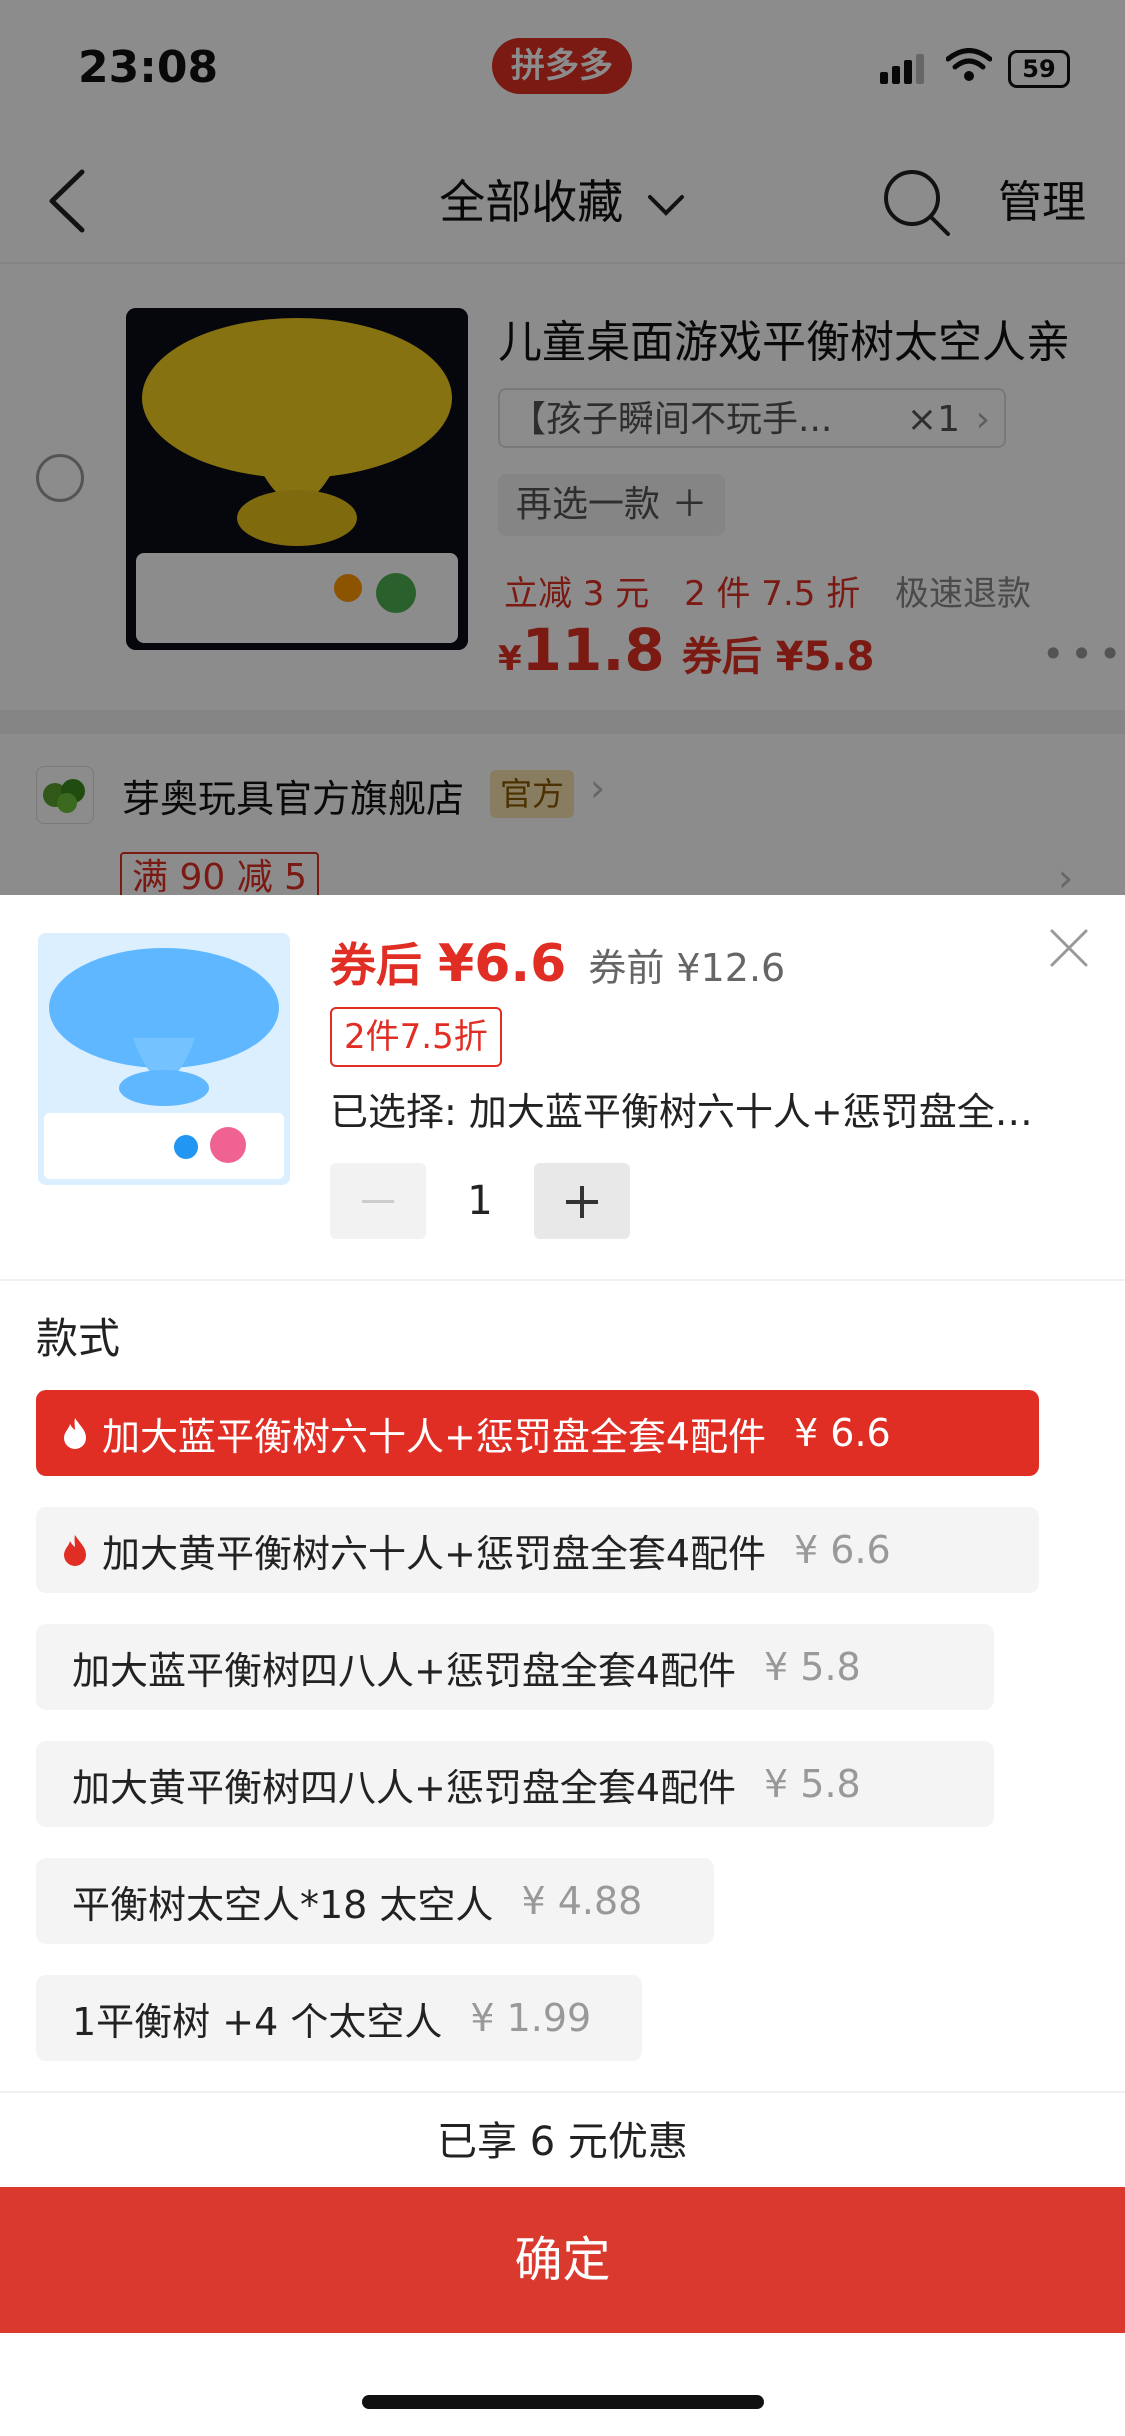  Describe the element at coordinates (562, 2260) in the screenshot. I see `confirm-button: 确定` at that location.